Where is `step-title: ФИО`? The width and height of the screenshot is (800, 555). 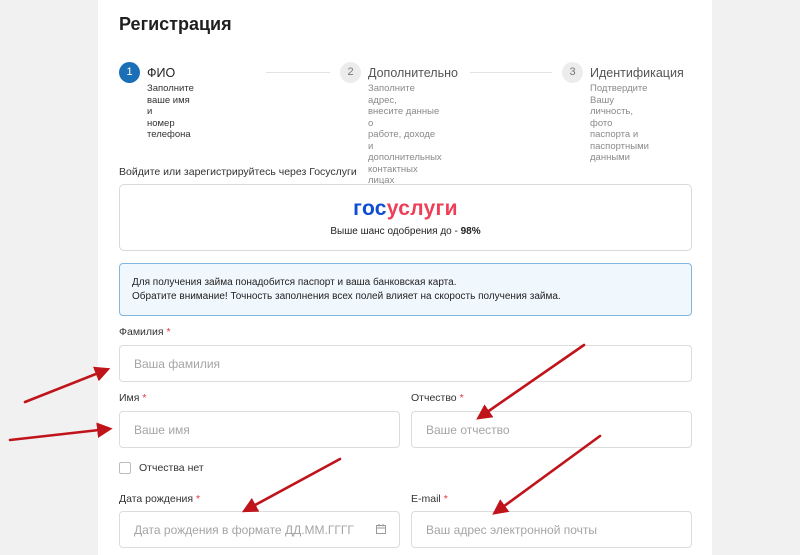
step-title: ФИО is located at coordinates (161, 73).